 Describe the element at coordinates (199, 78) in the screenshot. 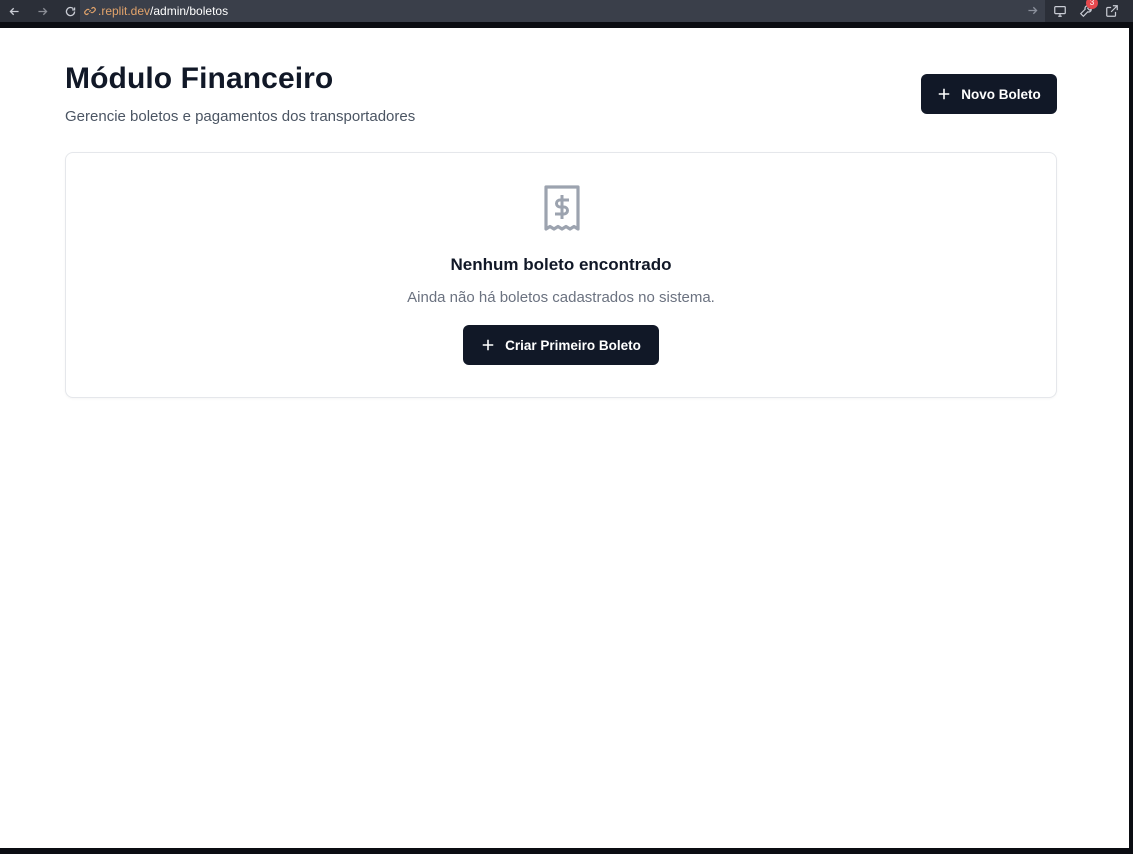

I see `page-title: Módulo Financeiro` at that location.